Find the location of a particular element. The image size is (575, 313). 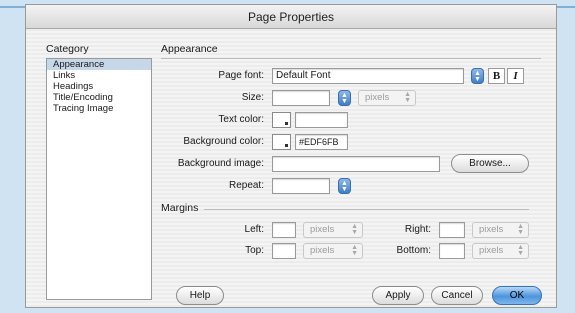

margin-right-unit-select: pixels ▲ ▼ is located at coordinates (500, 230).